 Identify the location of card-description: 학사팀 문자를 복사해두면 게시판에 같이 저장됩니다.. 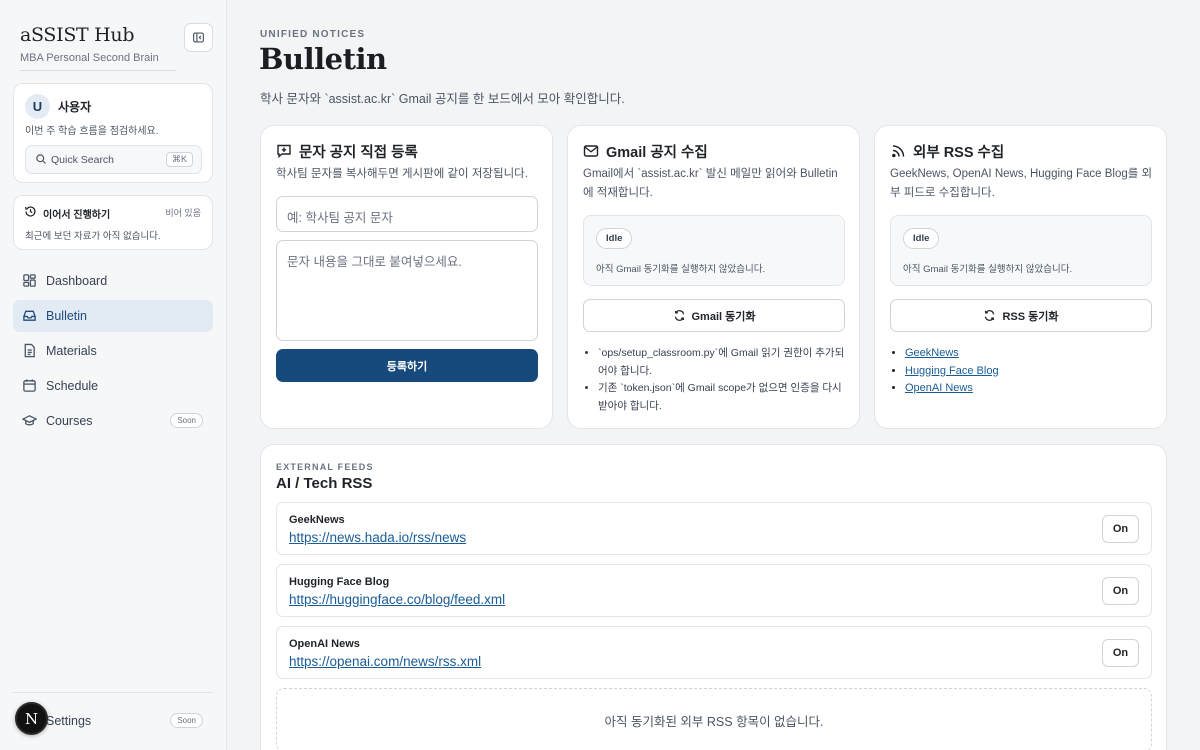
(402, 174).